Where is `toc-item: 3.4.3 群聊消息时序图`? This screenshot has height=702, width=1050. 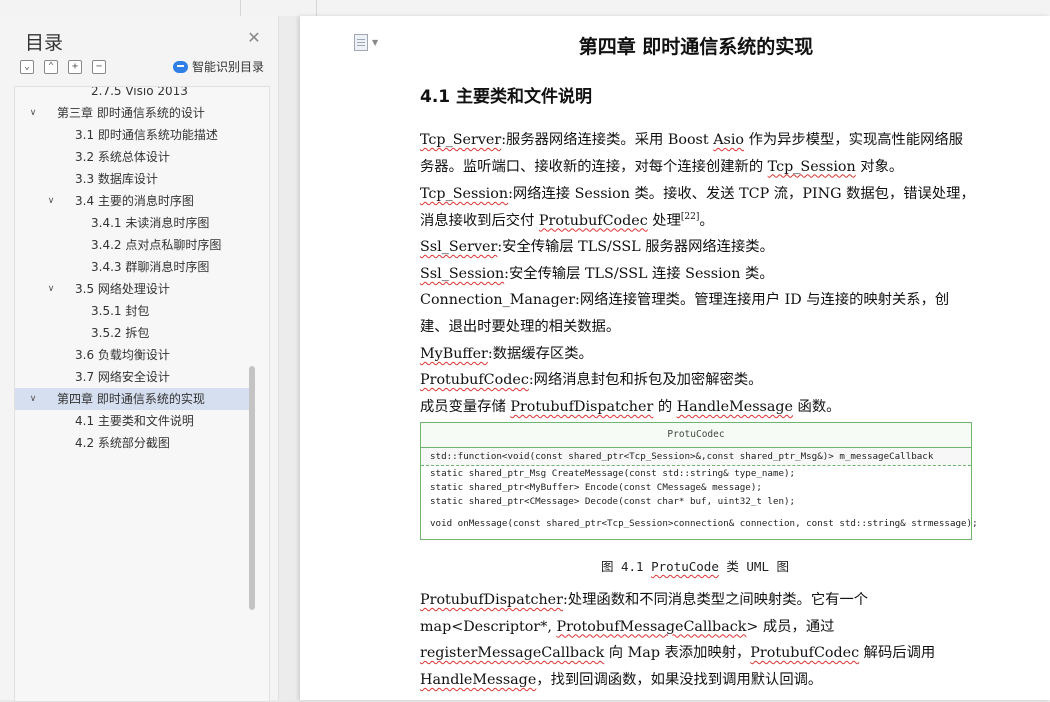 toc-item: 3.4.3 群聊消息时序图 is located at coordinates (132, 267).